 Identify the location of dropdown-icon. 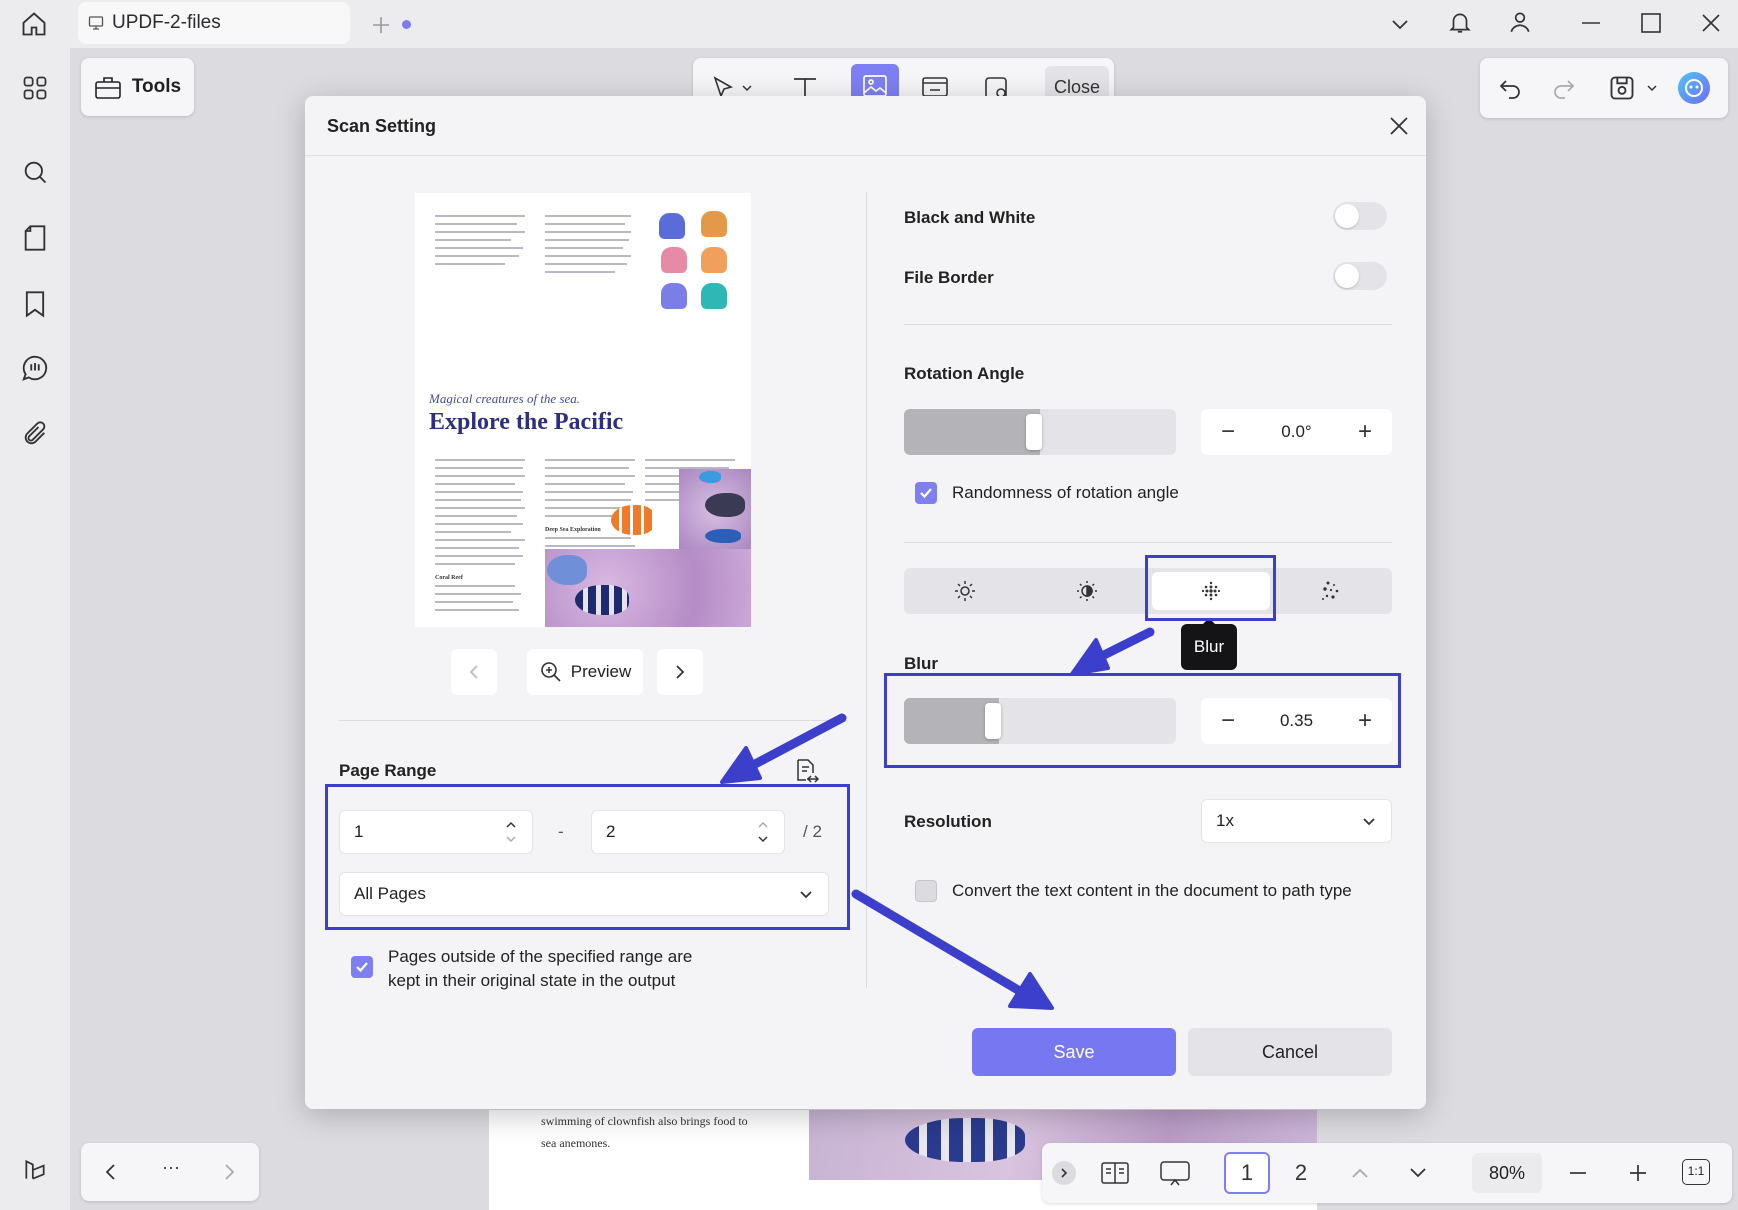
(1400, 24).